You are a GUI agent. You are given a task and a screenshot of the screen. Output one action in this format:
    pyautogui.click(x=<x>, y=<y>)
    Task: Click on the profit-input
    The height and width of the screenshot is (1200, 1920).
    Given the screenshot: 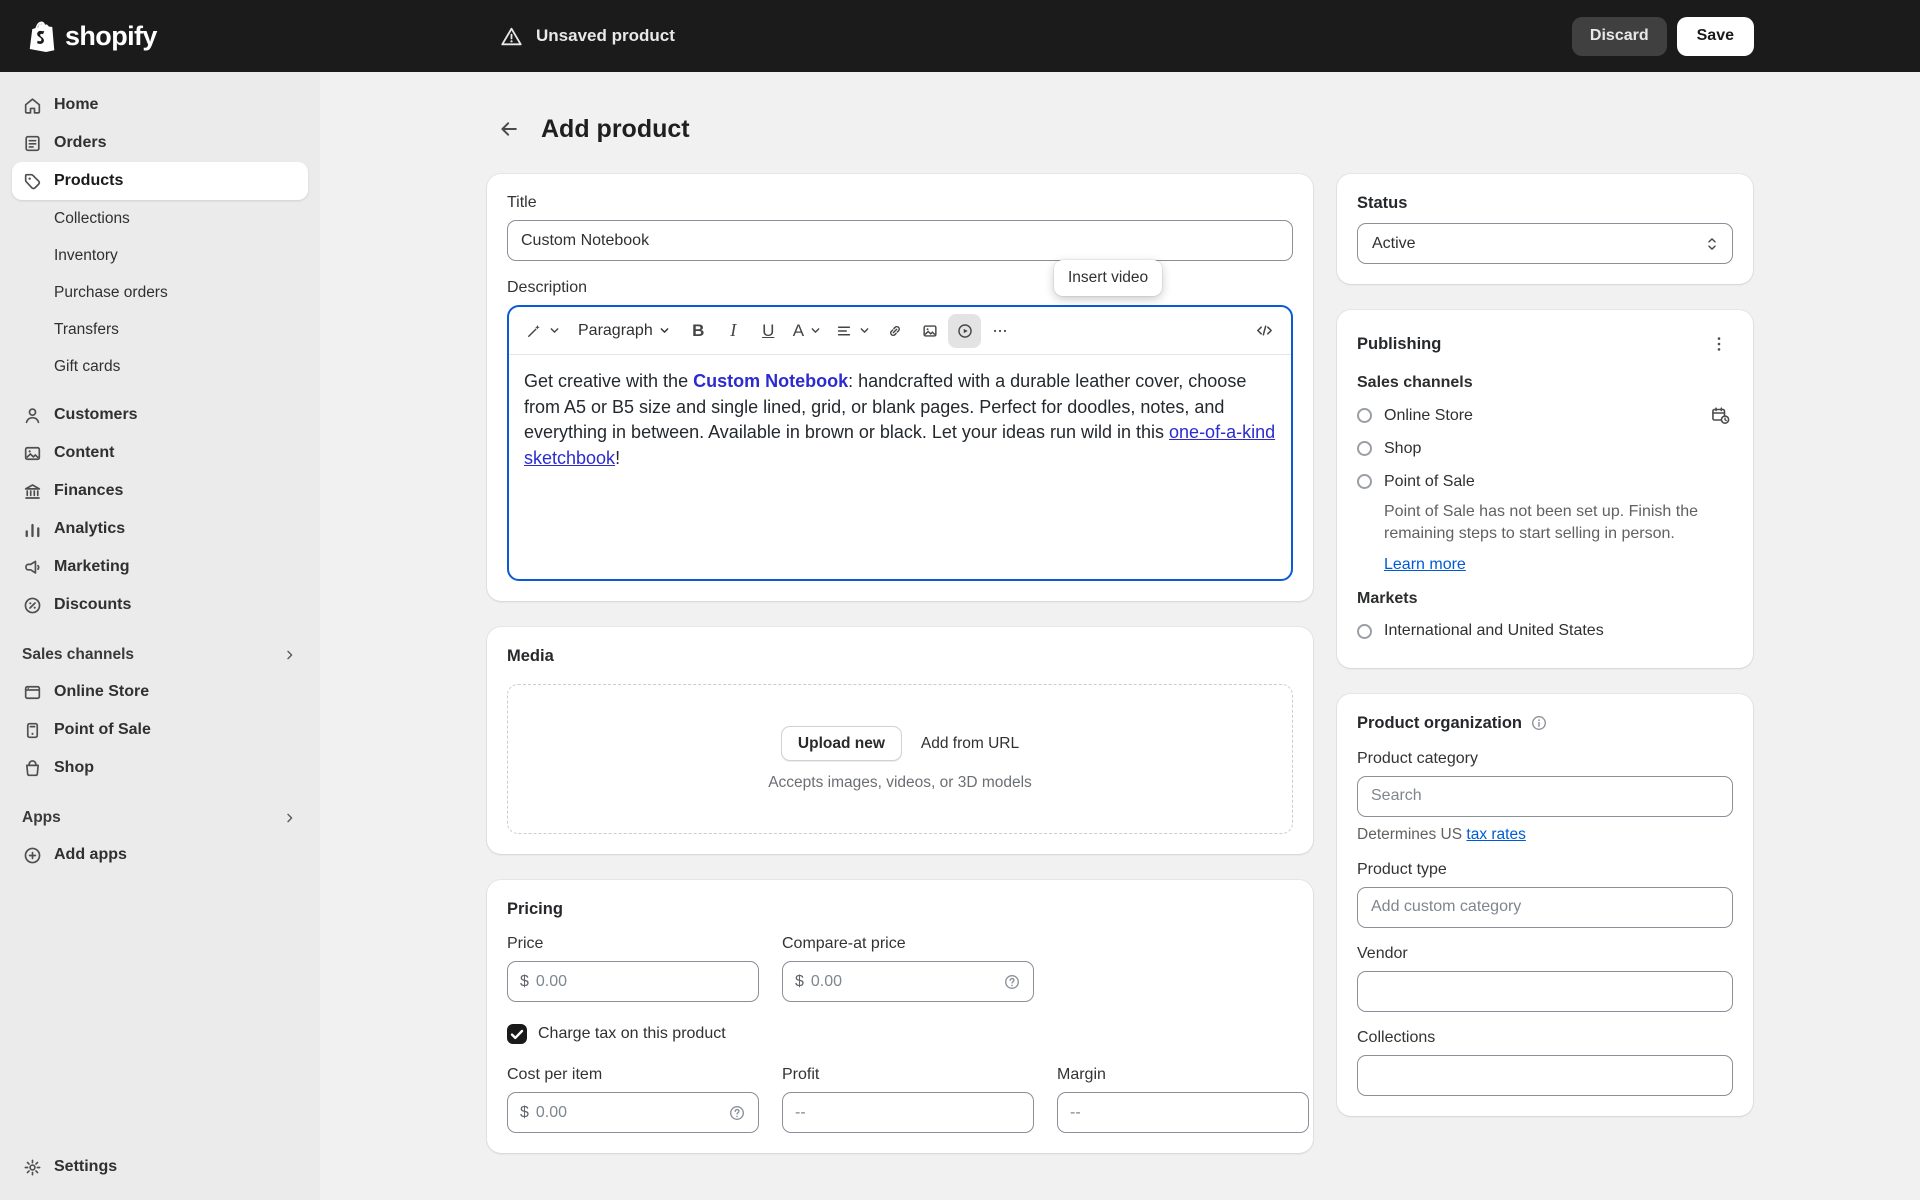 What is the action you would take?
    pyautogui.click(x=908, y=1112)
    